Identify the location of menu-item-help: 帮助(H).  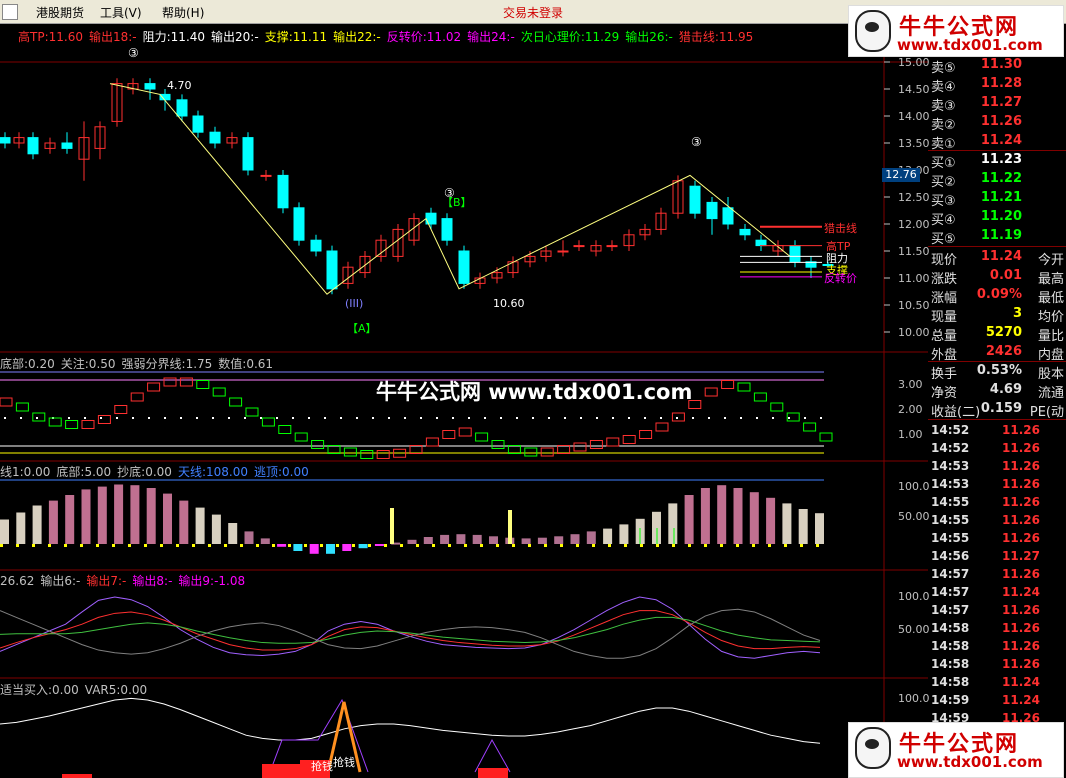
(183, 12).